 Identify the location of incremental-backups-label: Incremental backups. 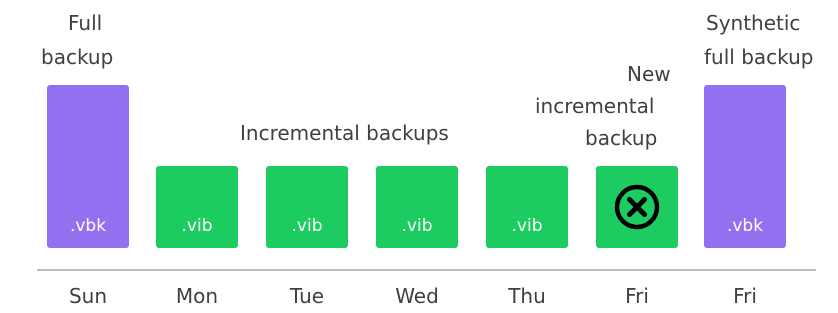
(344, 133).